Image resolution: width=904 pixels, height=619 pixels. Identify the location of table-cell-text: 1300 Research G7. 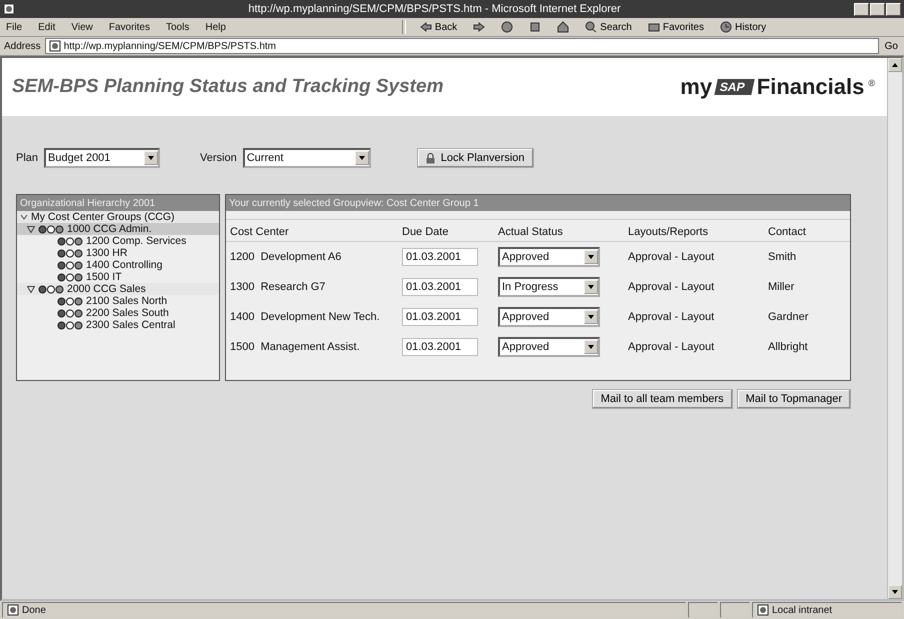
(277, 287).